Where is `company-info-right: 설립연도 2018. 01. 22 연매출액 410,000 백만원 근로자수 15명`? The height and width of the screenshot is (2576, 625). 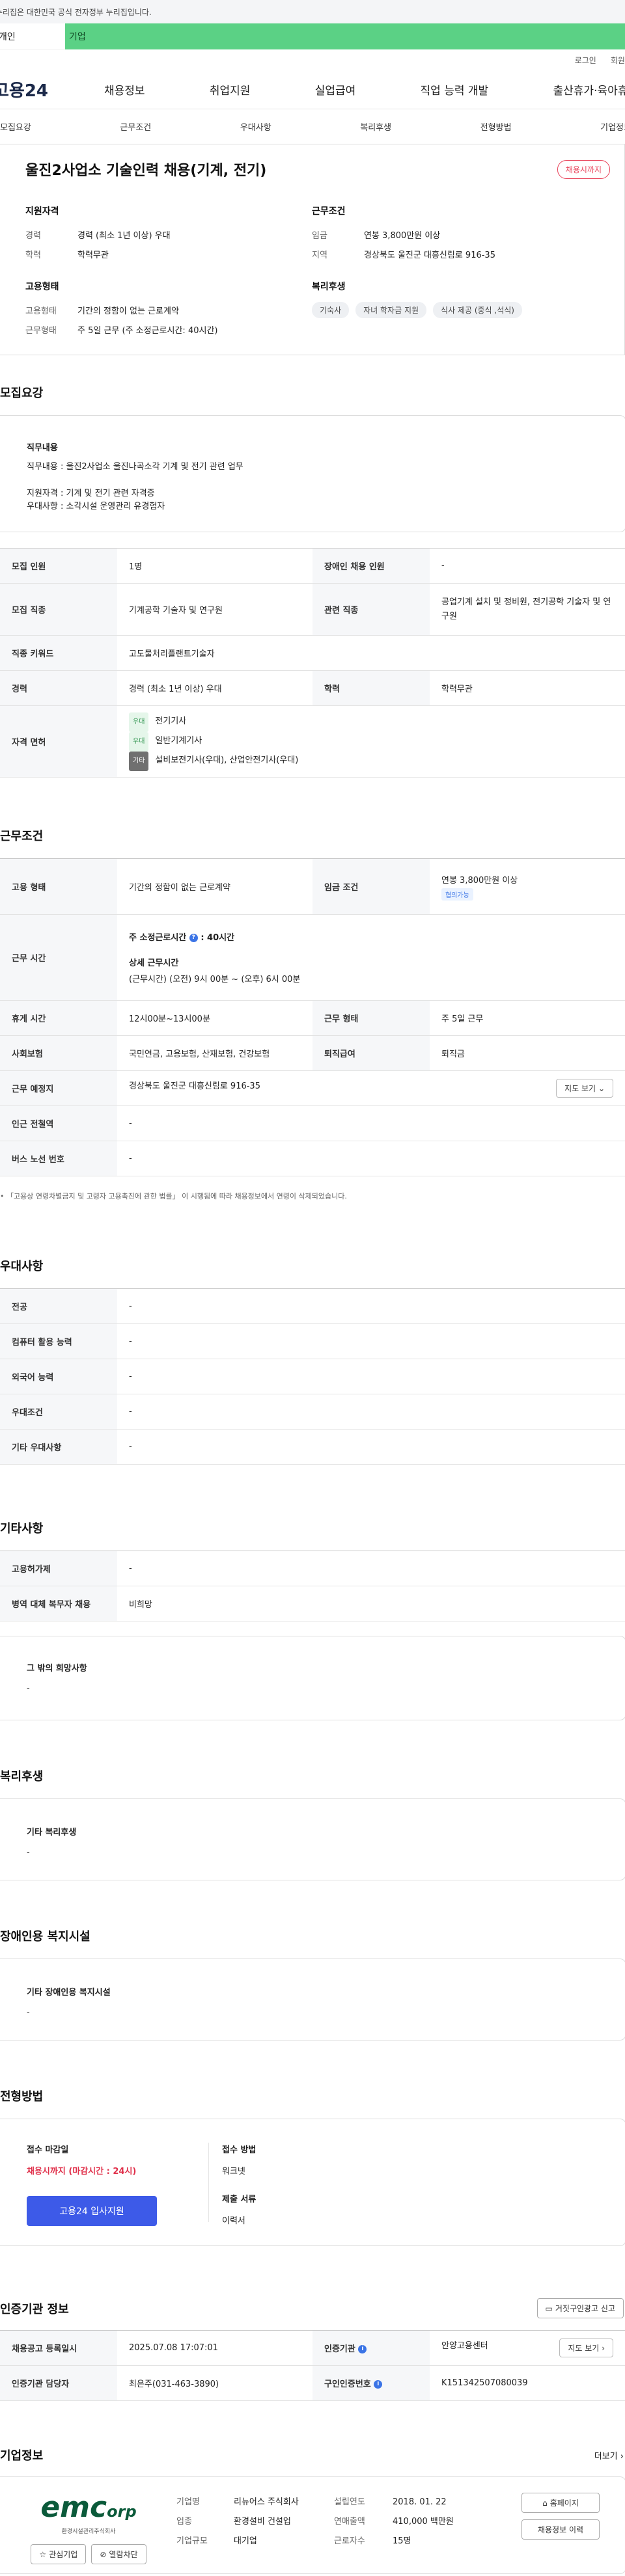 company-info-right: 설립연도 2018. 01. 22 연매출액 410,000 백만원 근로자수 15명 is located at coordinates (408, 2525).